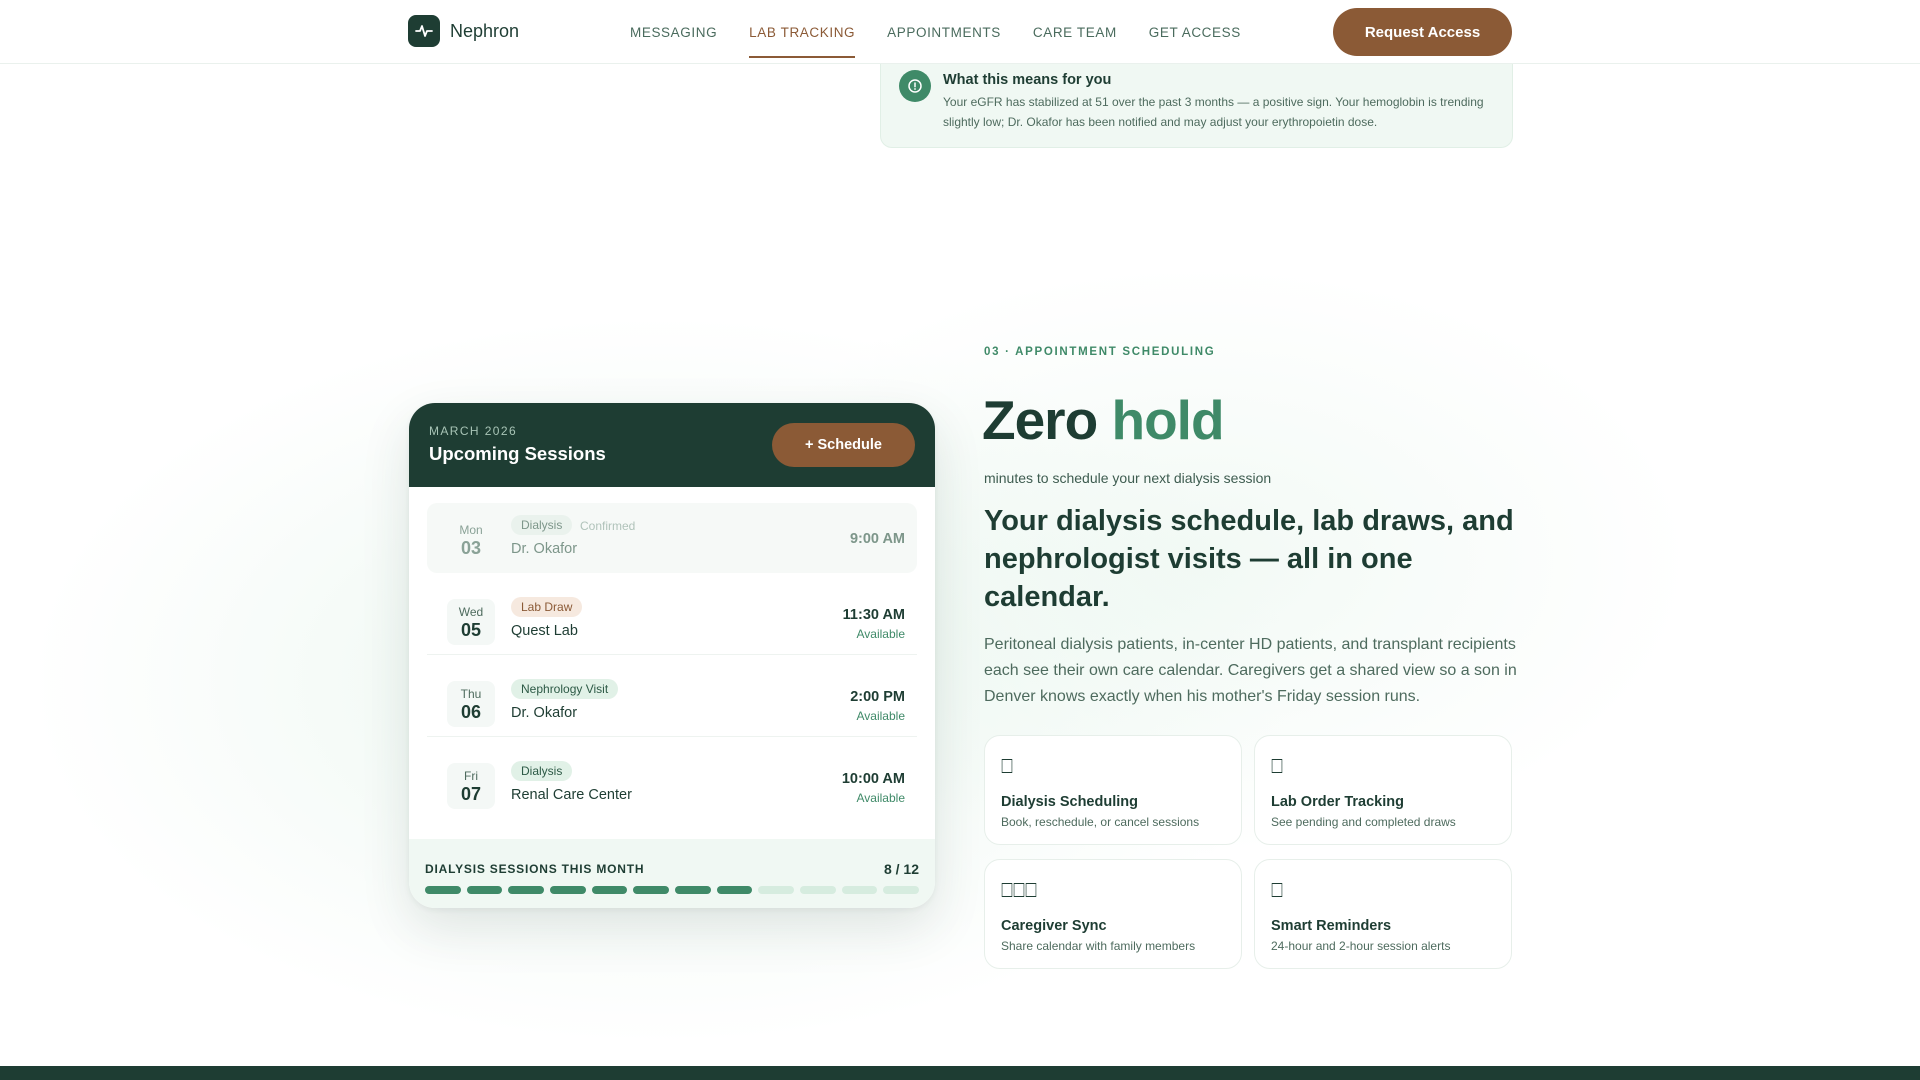 The image size is (1920, 1080). What do you see at coordinates (1100, 822) in the screenshot?
I see `feature-desc: Book, reschedule, or cancel sessions` at bounding box center [1100, 822].